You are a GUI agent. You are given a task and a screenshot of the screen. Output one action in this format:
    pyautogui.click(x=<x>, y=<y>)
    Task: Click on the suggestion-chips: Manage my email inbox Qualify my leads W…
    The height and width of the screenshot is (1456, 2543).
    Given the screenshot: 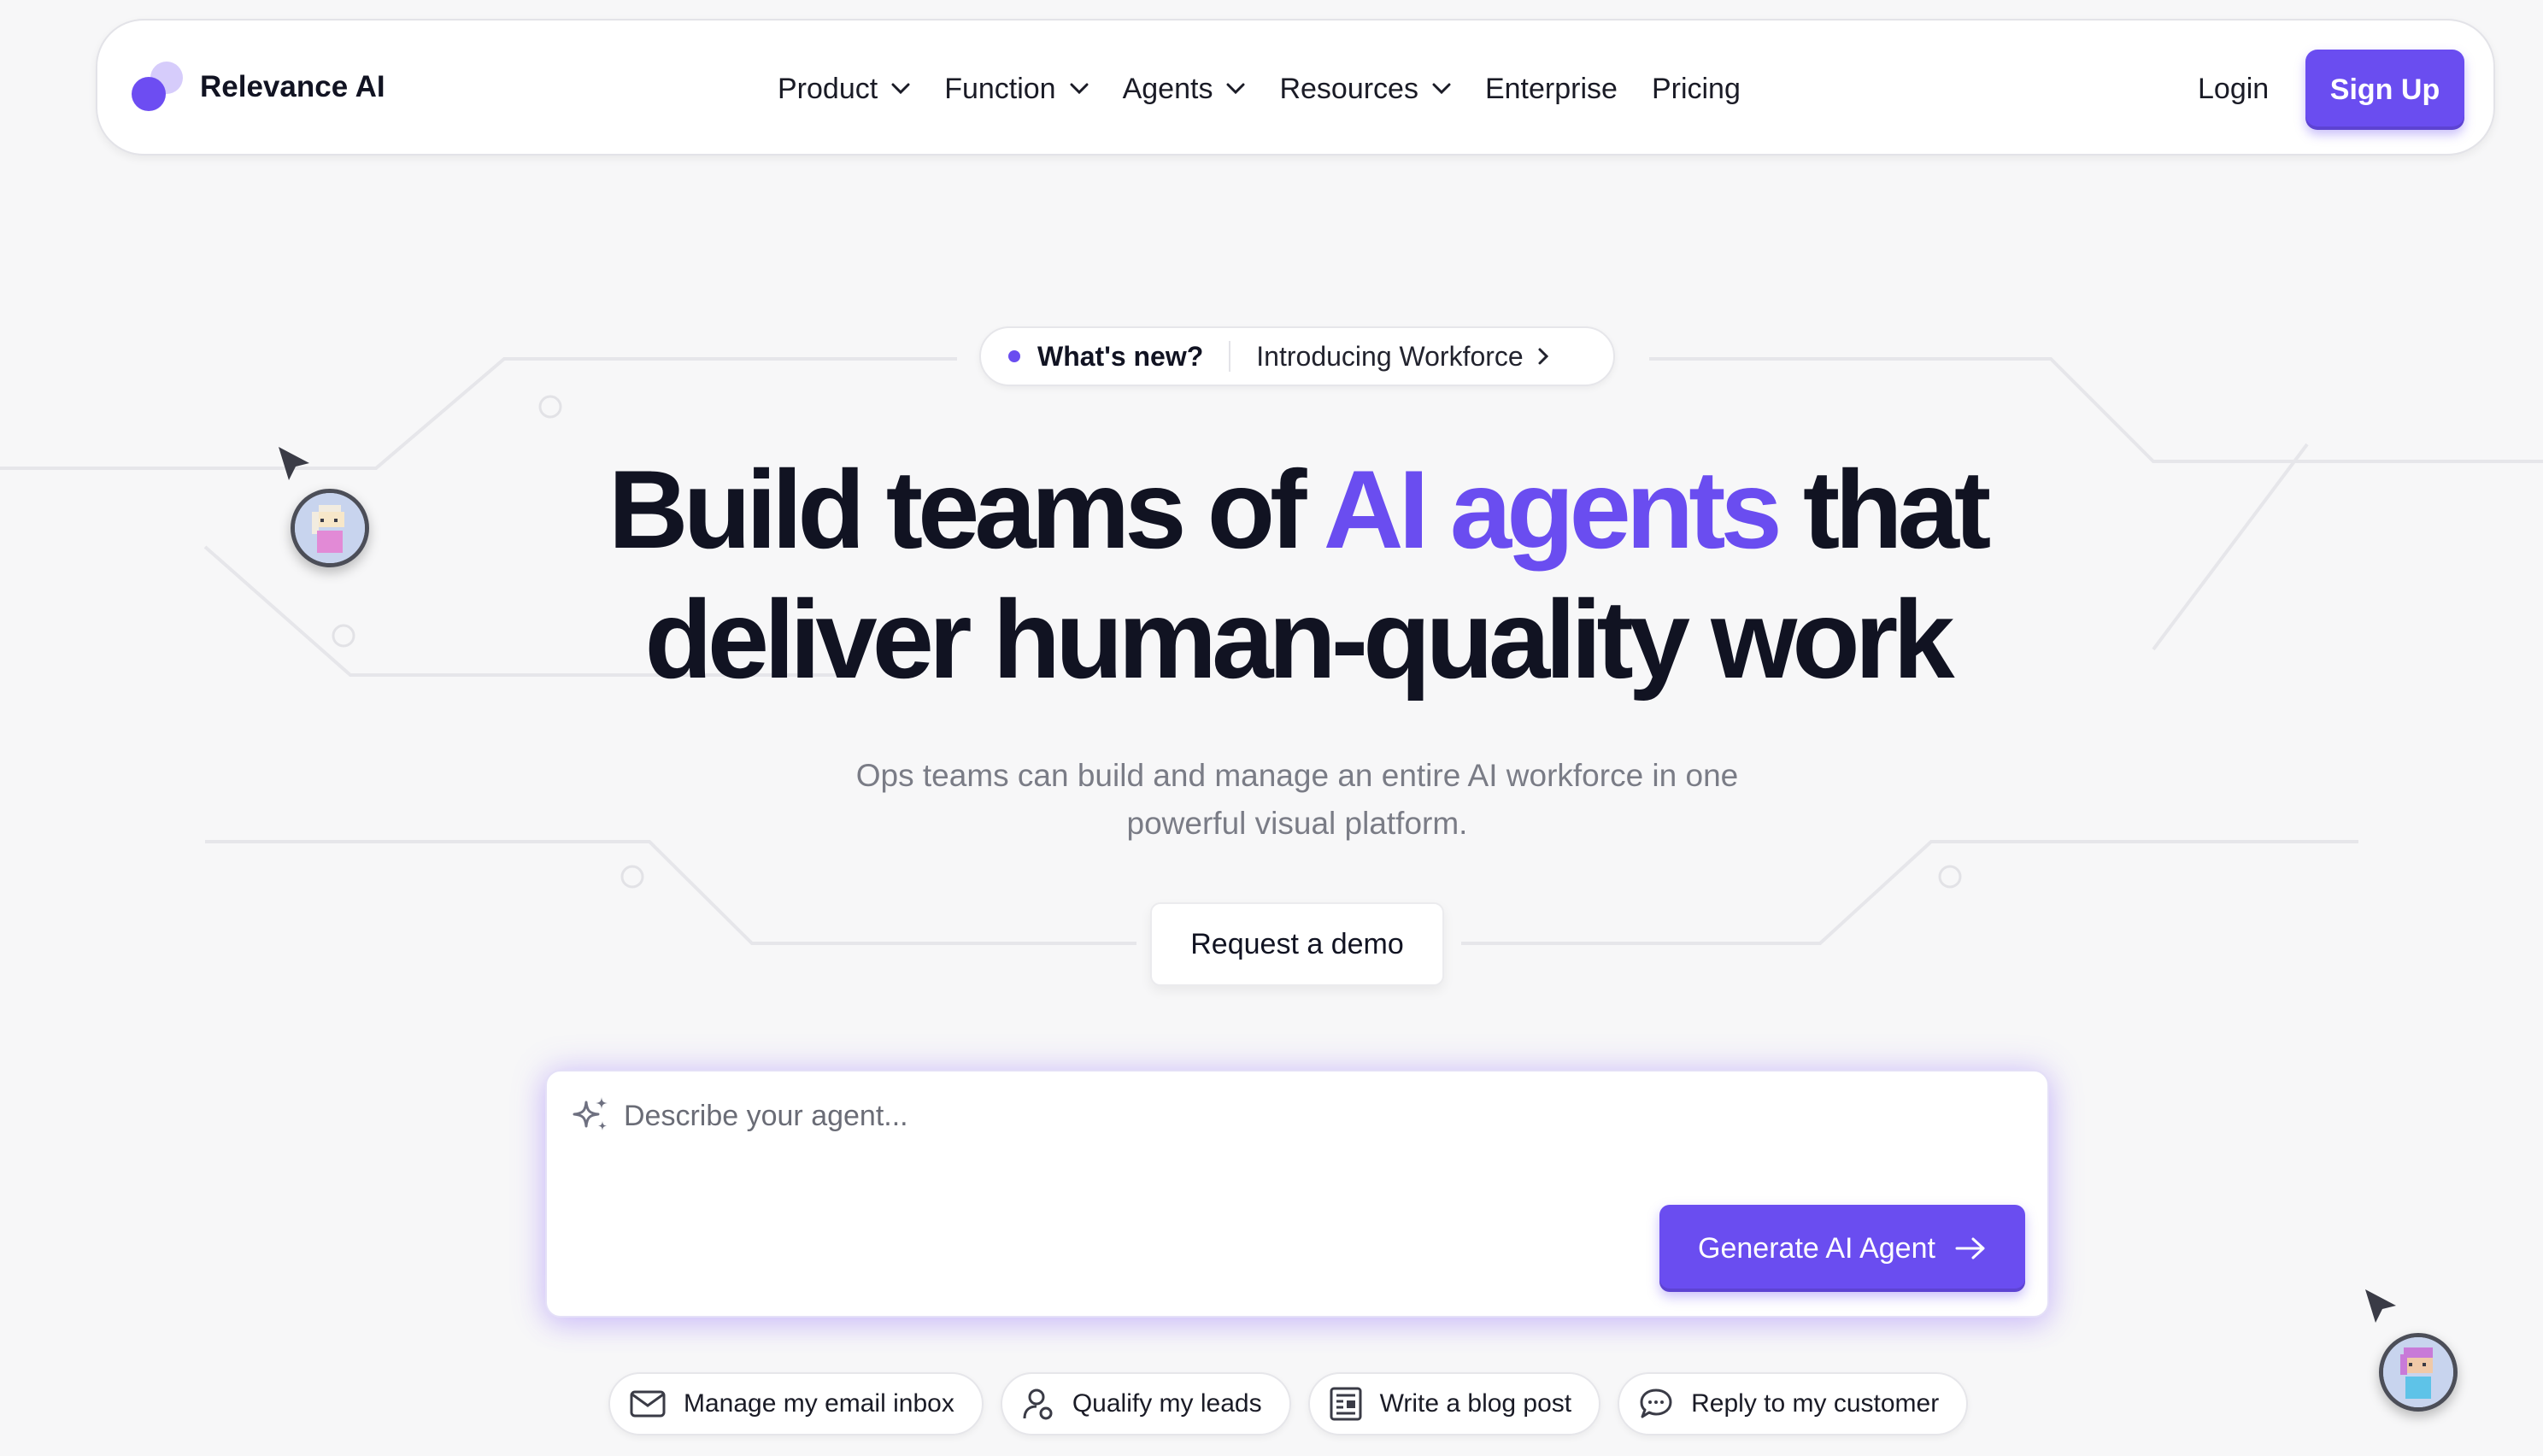 What is the action you would take?
    pyautogui.click(x=1296, y=1403)
    